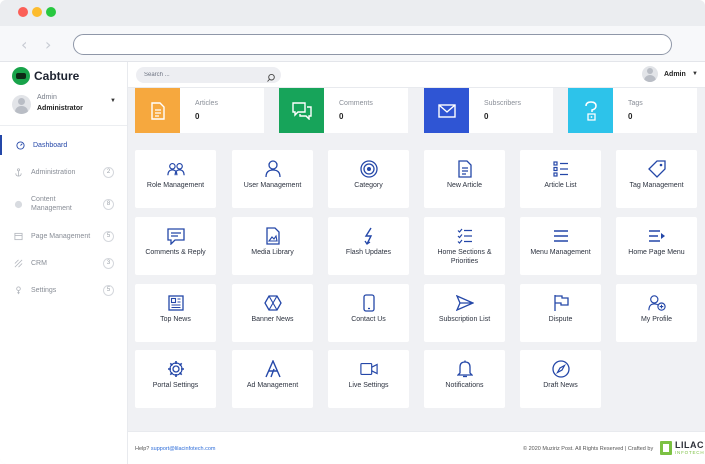  I want to click on tile-label: Top News, so click(175, 319).